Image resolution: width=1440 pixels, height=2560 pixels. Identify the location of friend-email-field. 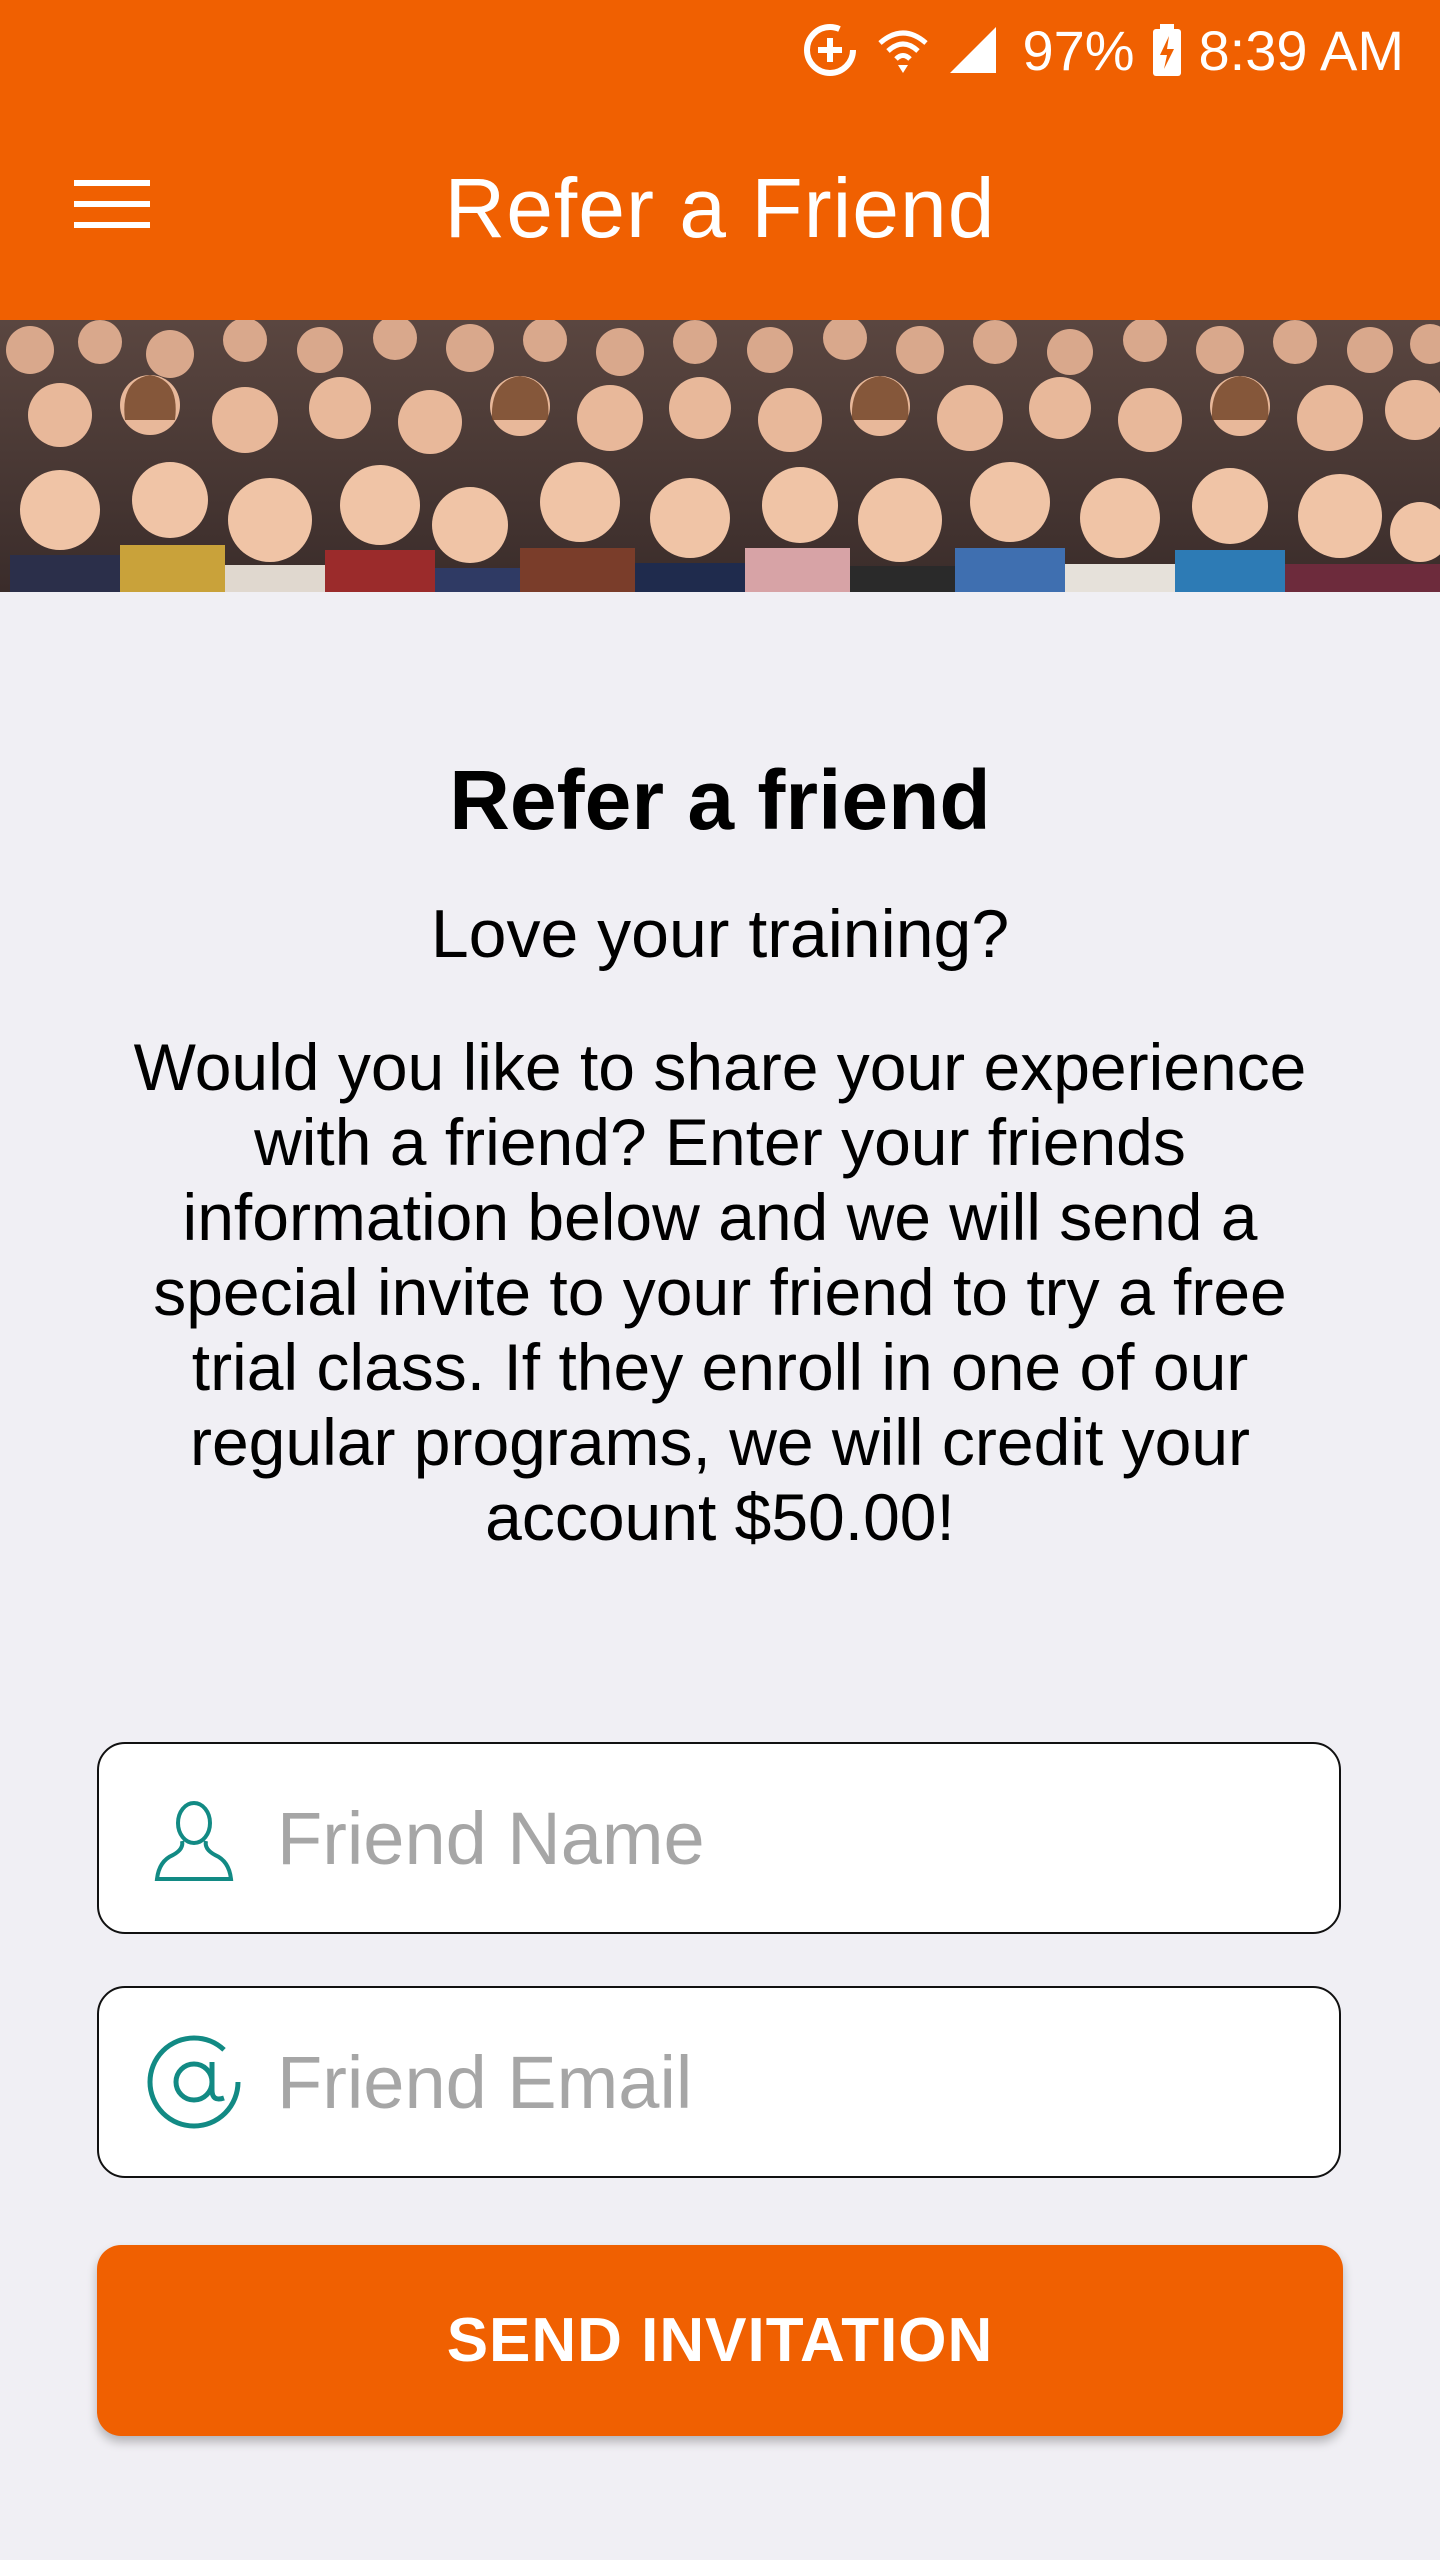
(719, 2082).